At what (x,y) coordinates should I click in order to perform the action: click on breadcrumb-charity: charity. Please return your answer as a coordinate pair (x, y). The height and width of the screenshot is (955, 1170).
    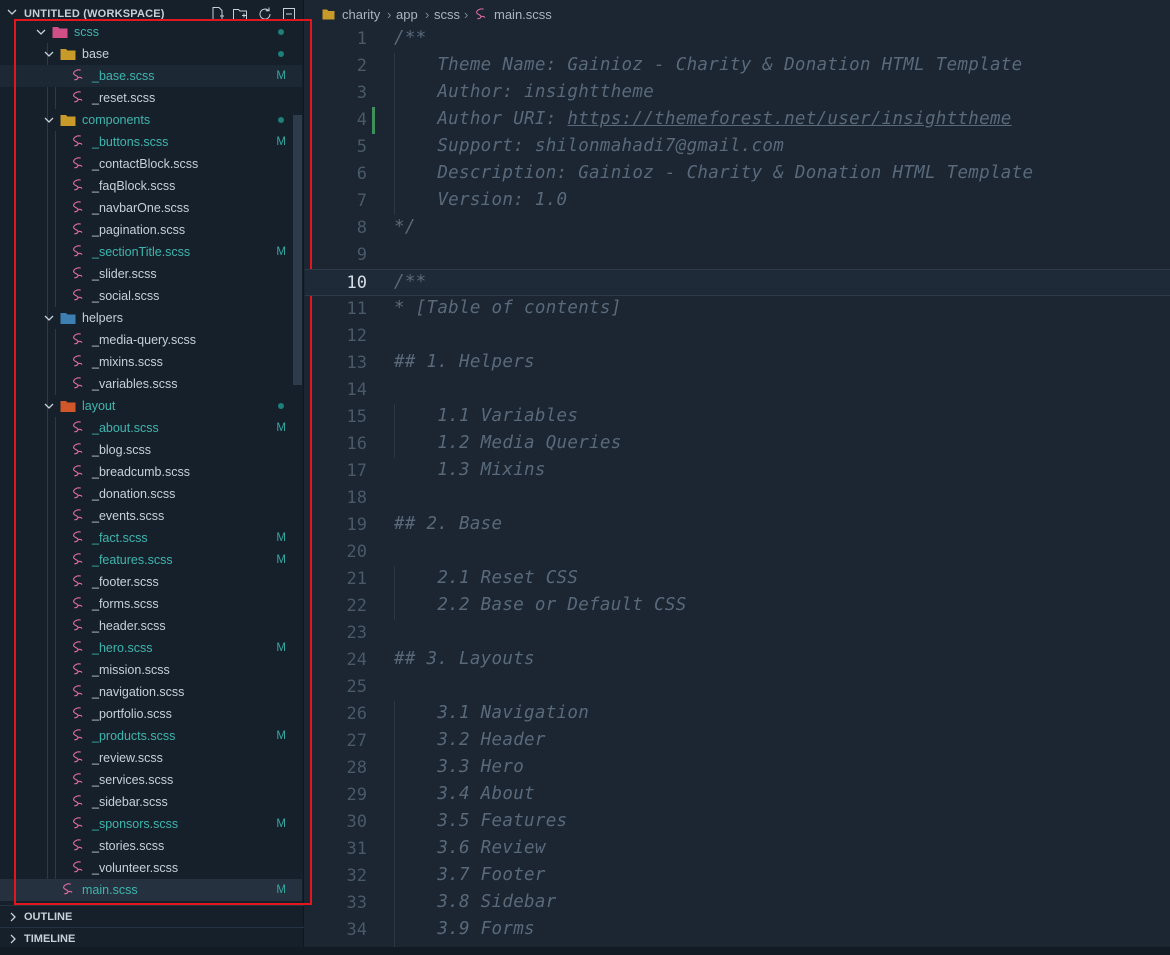
    Looking at the image, I should click on (361, 14).